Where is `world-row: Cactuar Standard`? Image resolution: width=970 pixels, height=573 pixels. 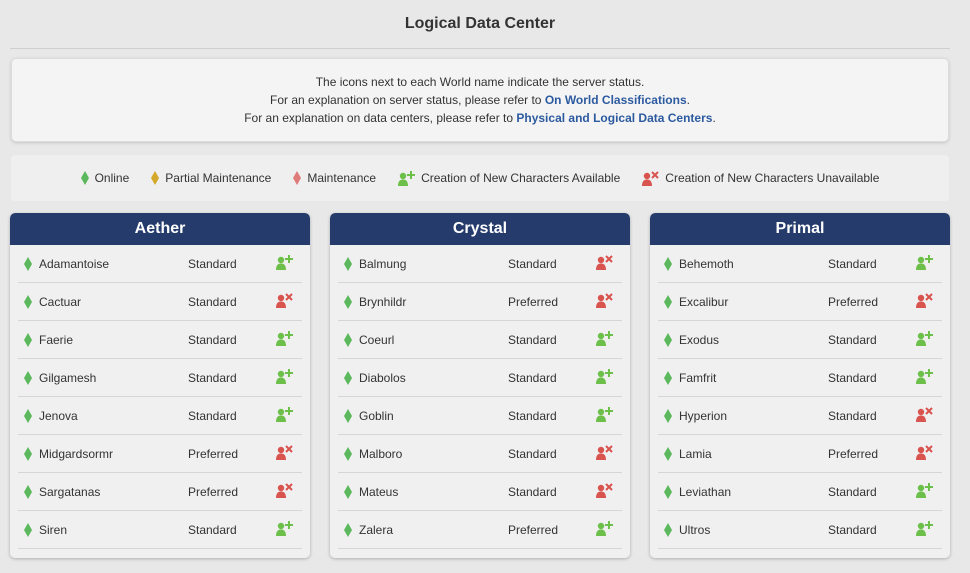 world-row: Cactuar Standard is located at coordinates (160, 302).